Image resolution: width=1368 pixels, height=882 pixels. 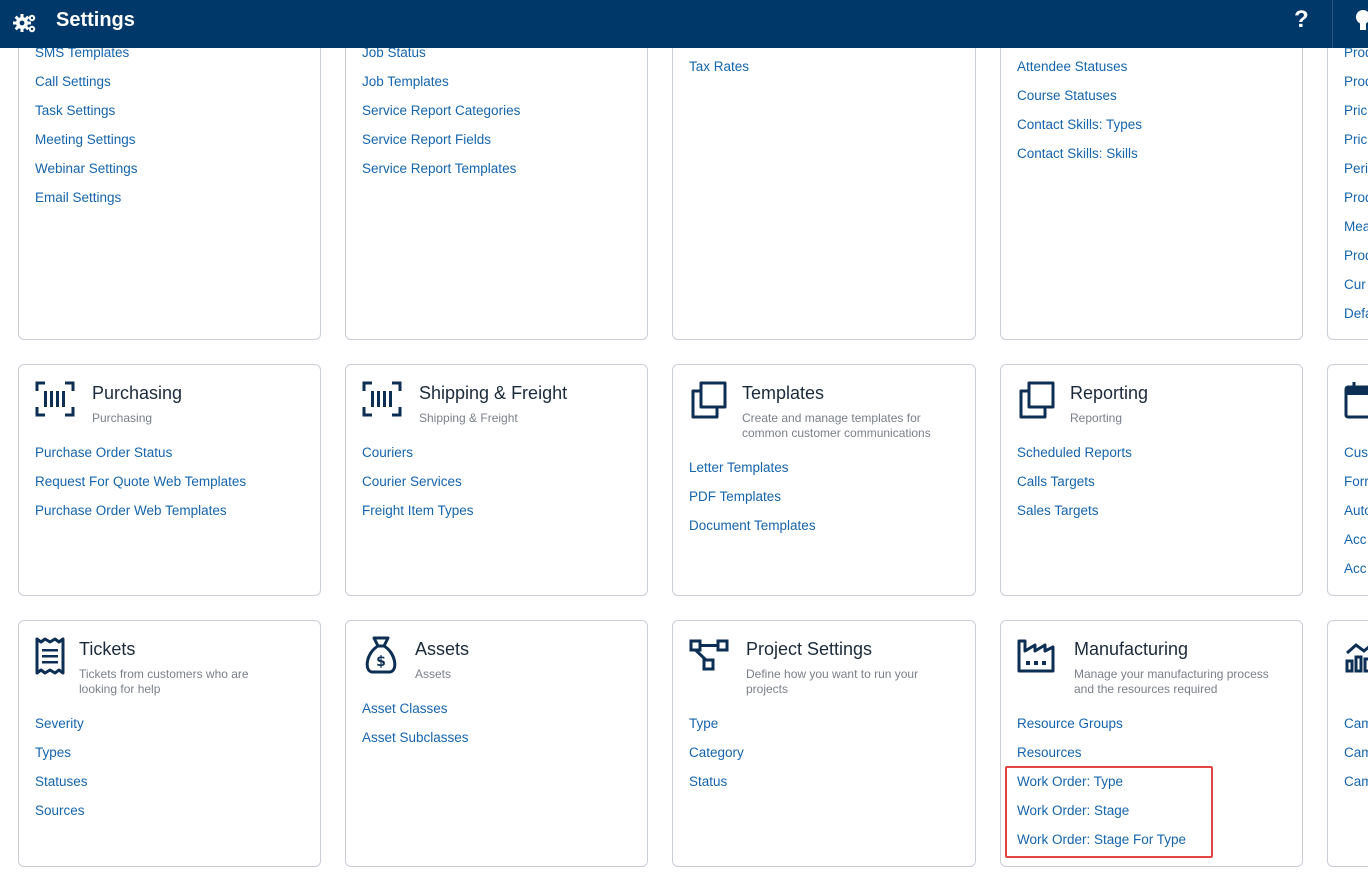 I want to click on link-project-type: Type, so click(x=703, y=723).